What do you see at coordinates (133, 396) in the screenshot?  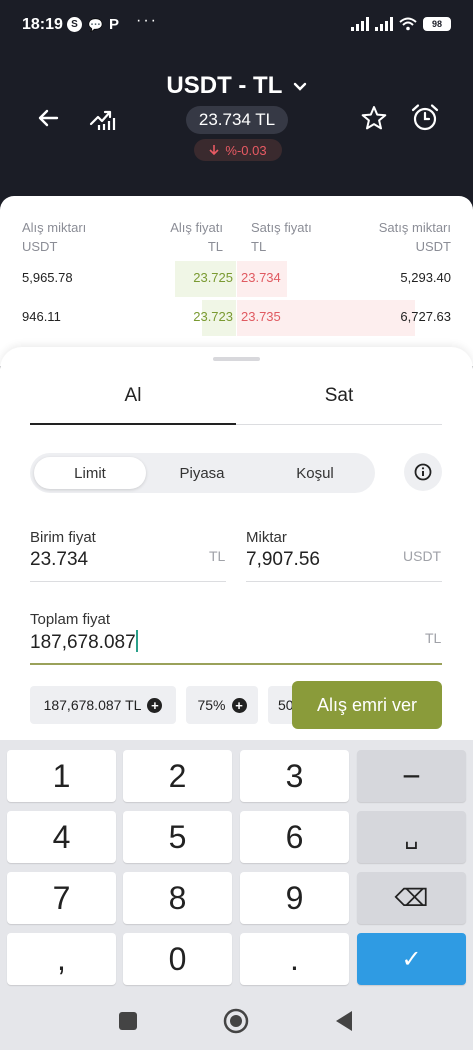 I see `tab-buy: Al` at bounding box center [133, 396].